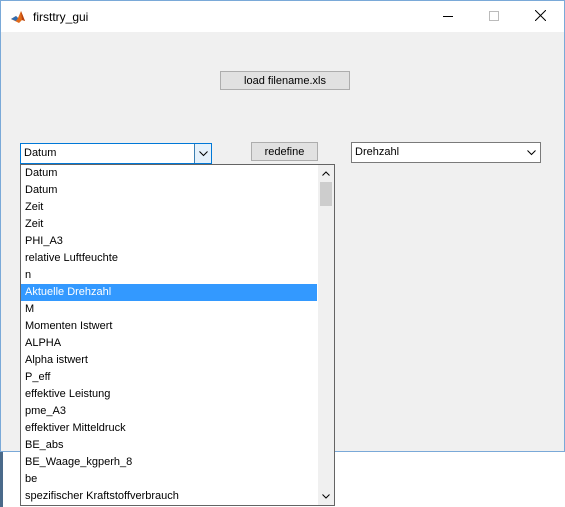 The image size is (565, 507). I want to click on dropdown-option: pme_A3, so click(169, 411).